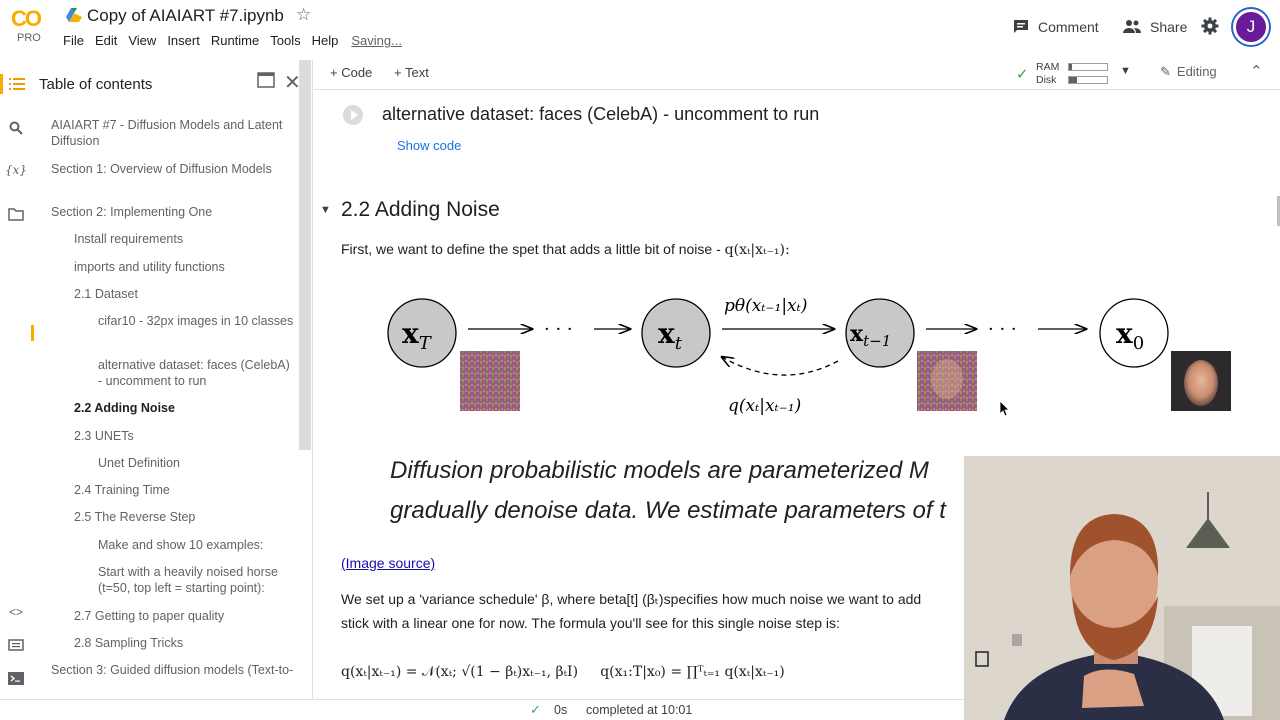 This screenshot has width=1280, height=720. Describe the element at coordinates (639, 710) in the screenshot. I see `execution-status: completed at 10:01` at that location.